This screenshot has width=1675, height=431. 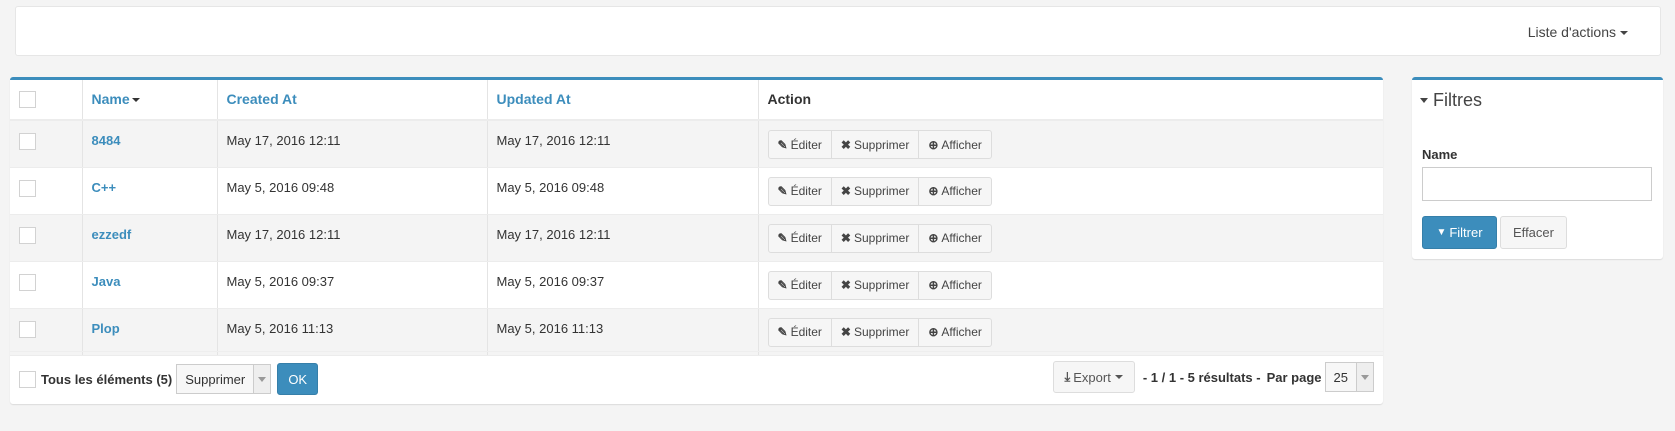 I want to click on column-name-label: Name, so click(x=110, y=99).